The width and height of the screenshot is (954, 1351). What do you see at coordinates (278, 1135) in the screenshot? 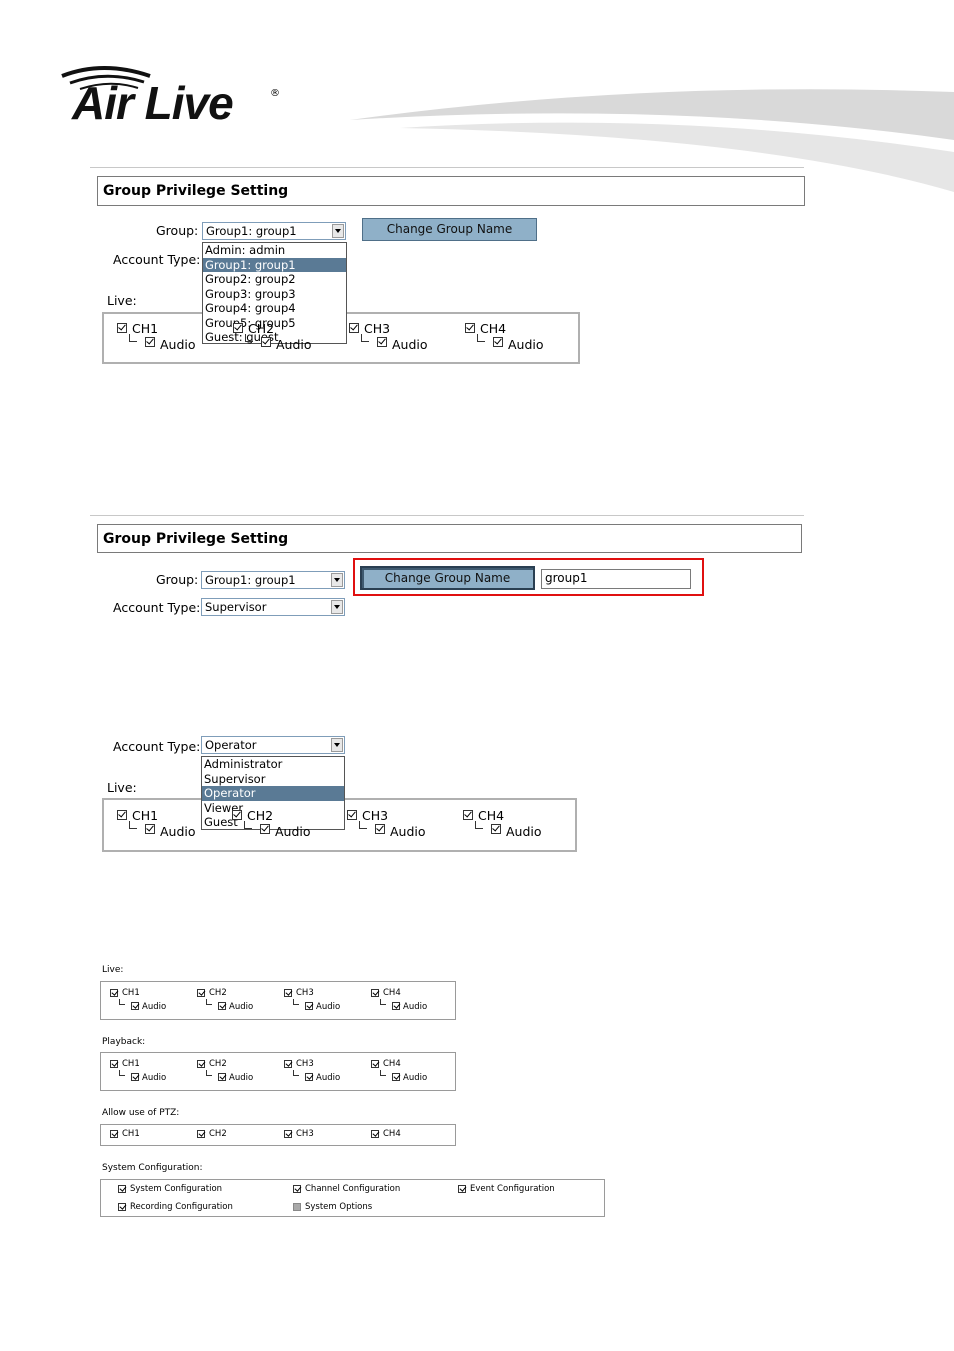
I see `ptz-channels-box` at bounding box center [278, 1135].